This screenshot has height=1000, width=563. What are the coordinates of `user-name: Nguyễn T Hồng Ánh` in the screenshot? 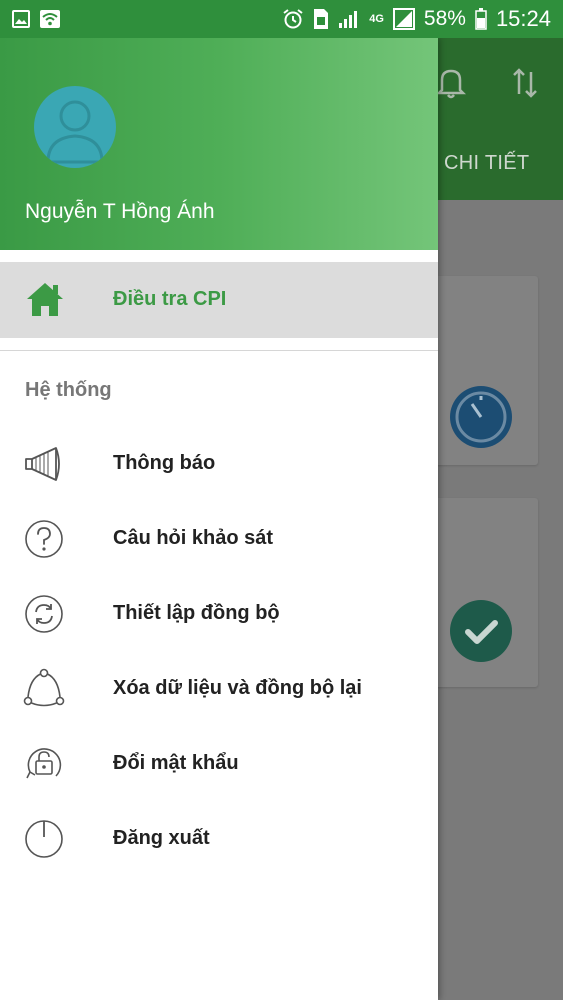 It's located at (120, 211).